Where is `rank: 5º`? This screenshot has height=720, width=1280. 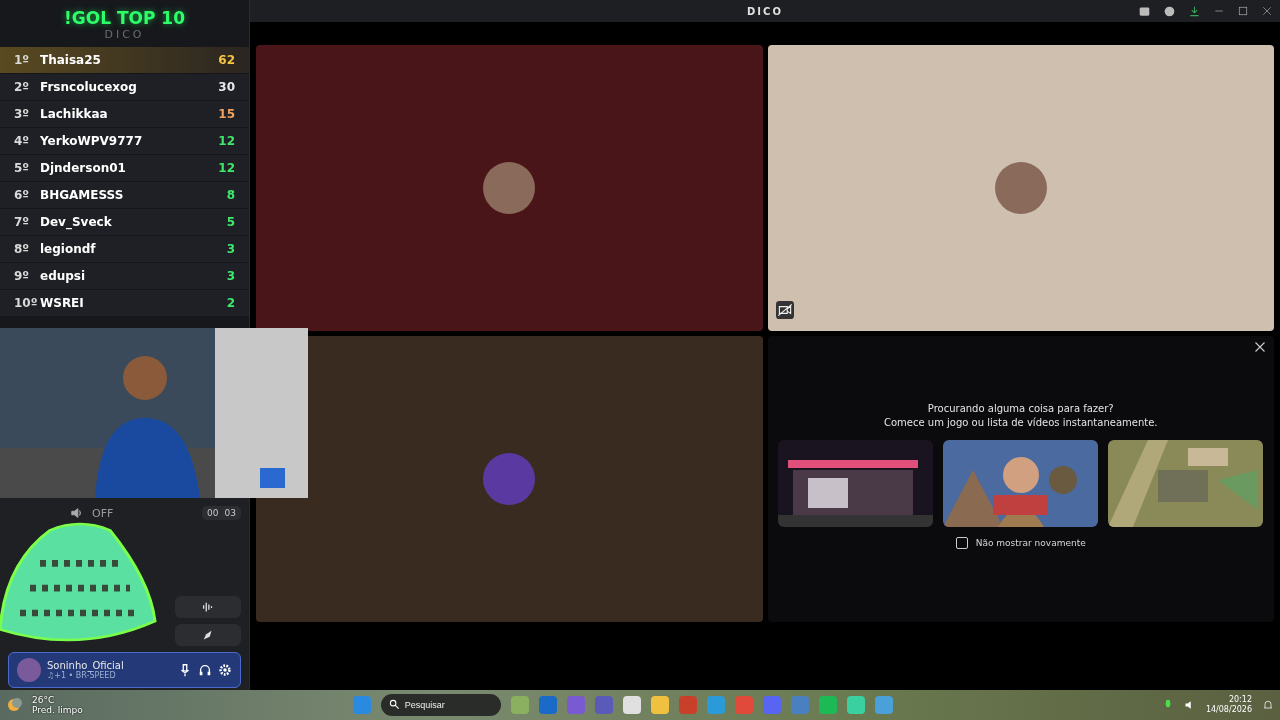
rank: 5º is located at coordinates (22, 168).